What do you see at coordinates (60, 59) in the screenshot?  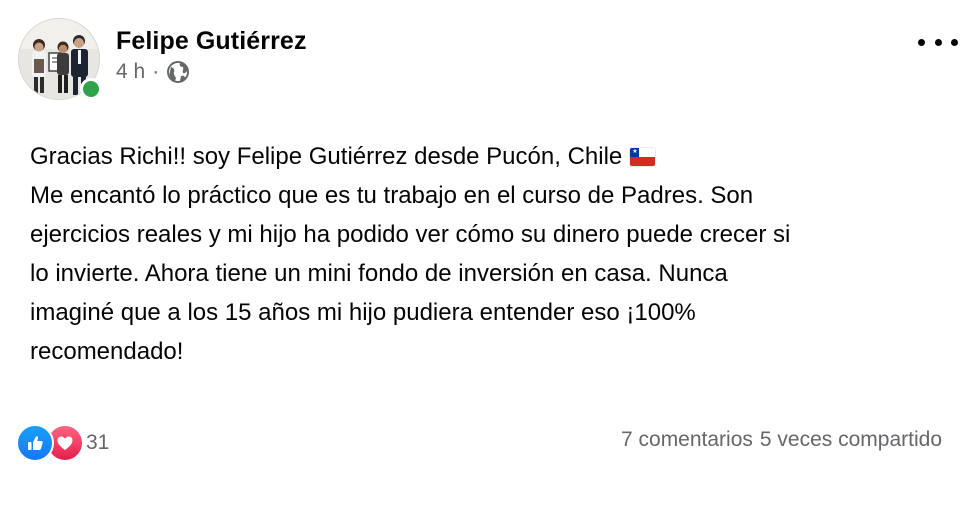 I see `profile-avatar` at bounding box center [60, 59].